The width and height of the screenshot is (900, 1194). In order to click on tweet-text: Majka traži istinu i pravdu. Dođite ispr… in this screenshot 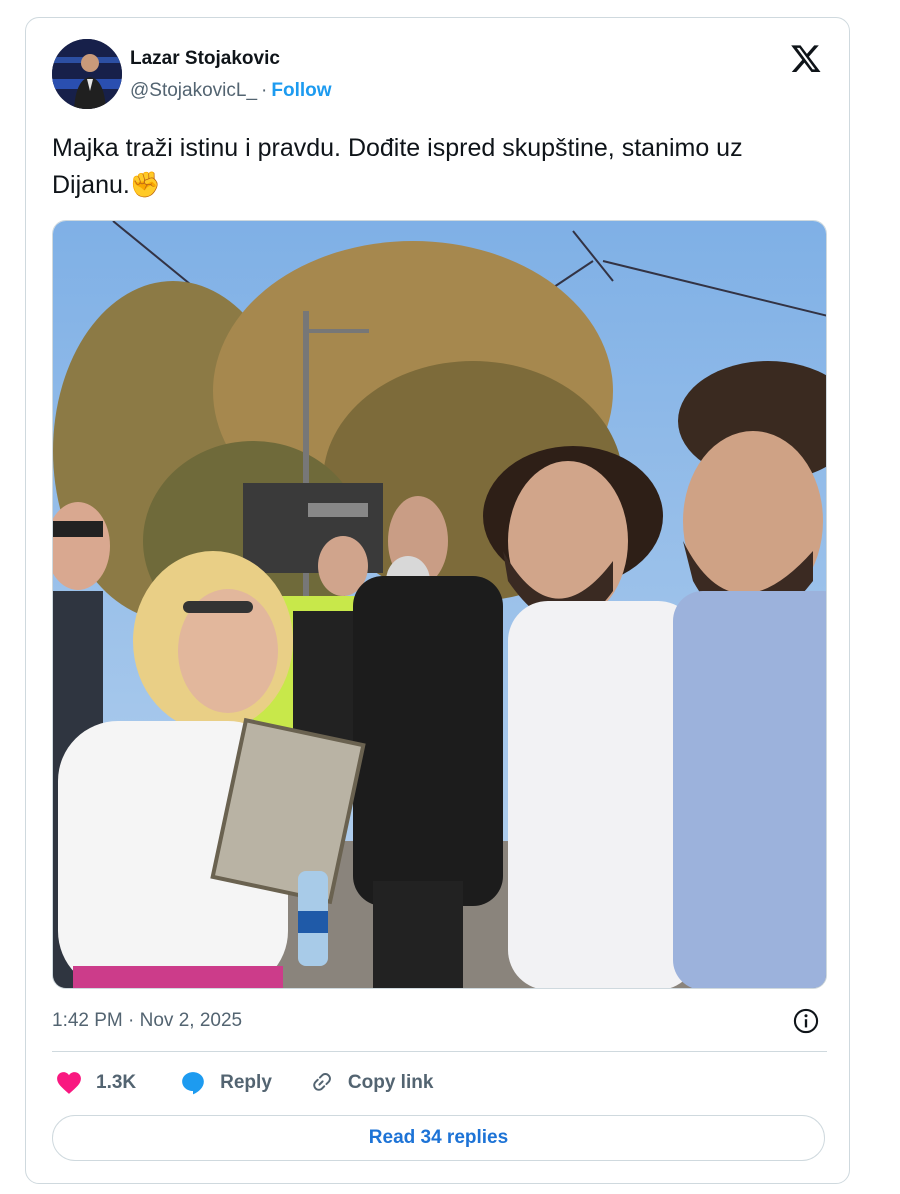, I will do `click(432, 167)`.